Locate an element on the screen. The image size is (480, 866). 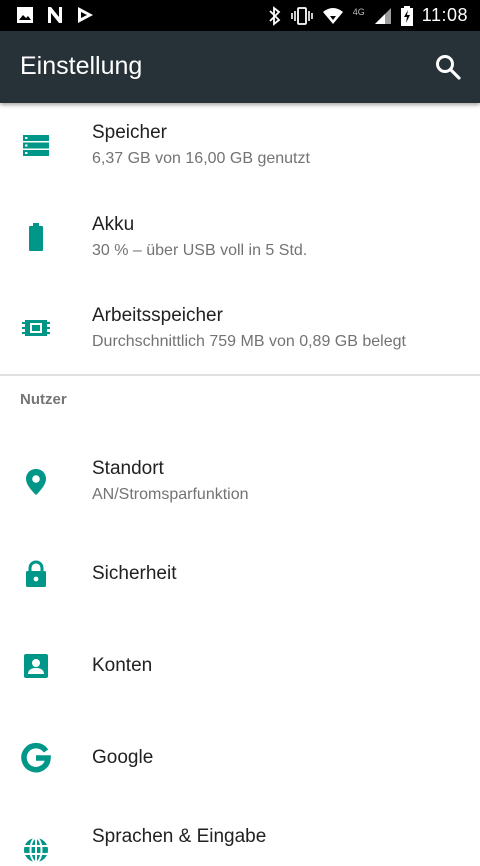
battery-icon is located at coordinates (36, 237).